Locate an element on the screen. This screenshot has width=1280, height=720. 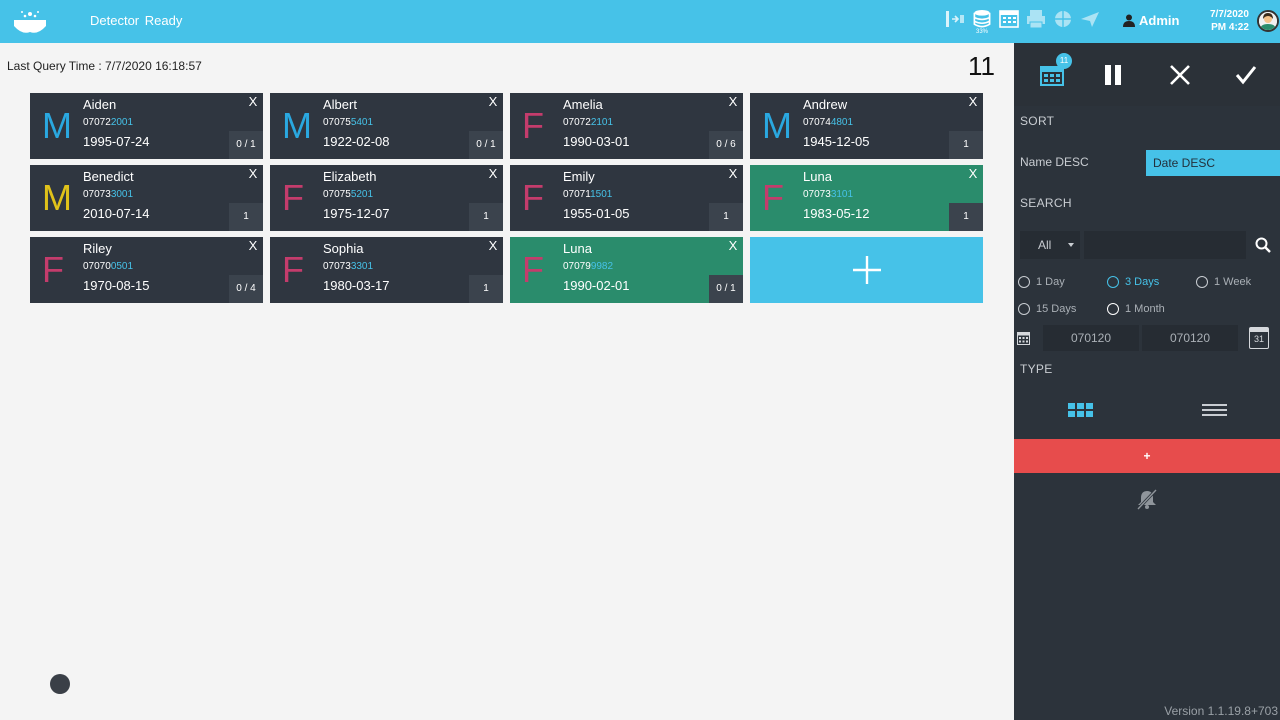
patient-dob: 1983-05-12 is located at coordinates (836, 213).